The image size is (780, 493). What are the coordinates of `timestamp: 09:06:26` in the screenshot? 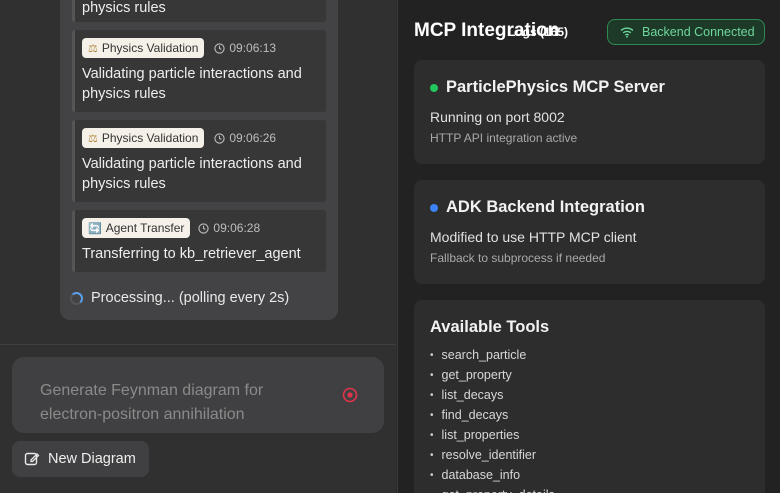 It's located at (245, 138).